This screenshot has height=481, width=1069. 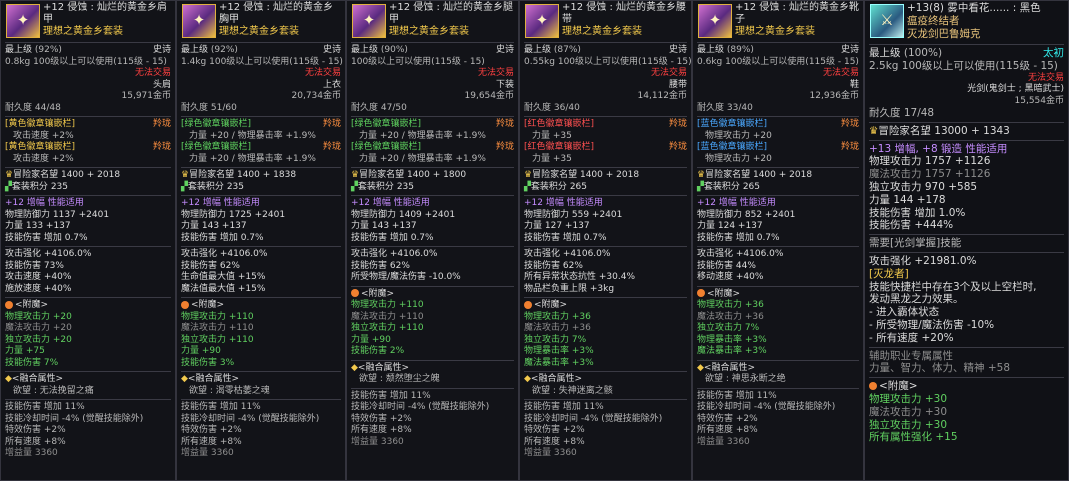 What do you see at coordinates (394, 50) in the screenshot?
I see `item-pct: (90%)` at bounding box center [394, 50].